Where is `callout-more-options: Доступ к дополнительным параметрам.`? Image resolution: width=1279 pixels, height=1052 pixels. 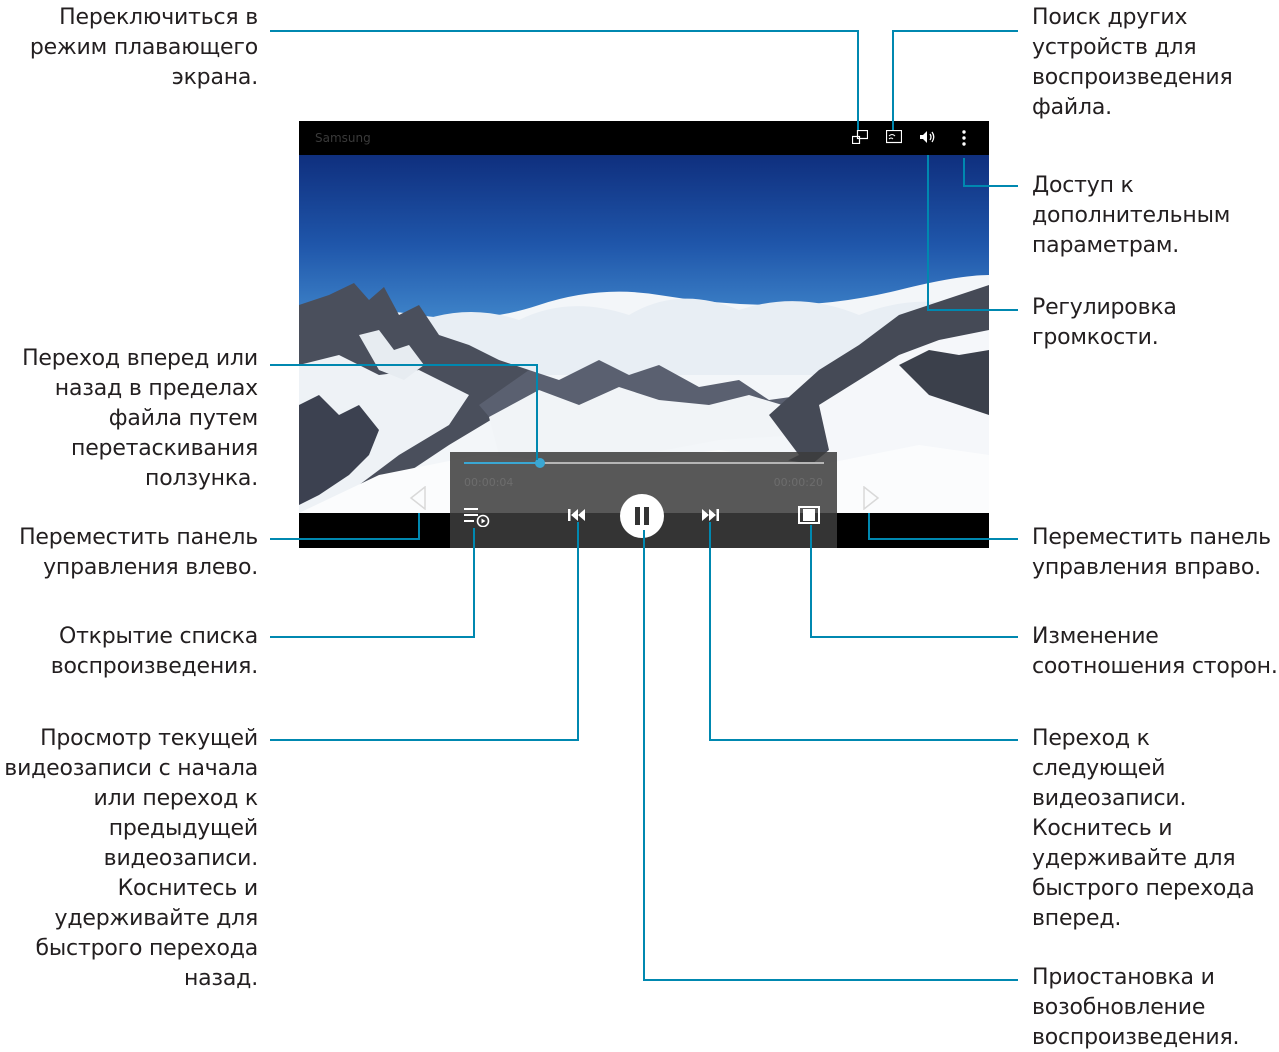 callout-more-options: Доступ к дополнительным параметрам. is located at coordinates (1131, 215).